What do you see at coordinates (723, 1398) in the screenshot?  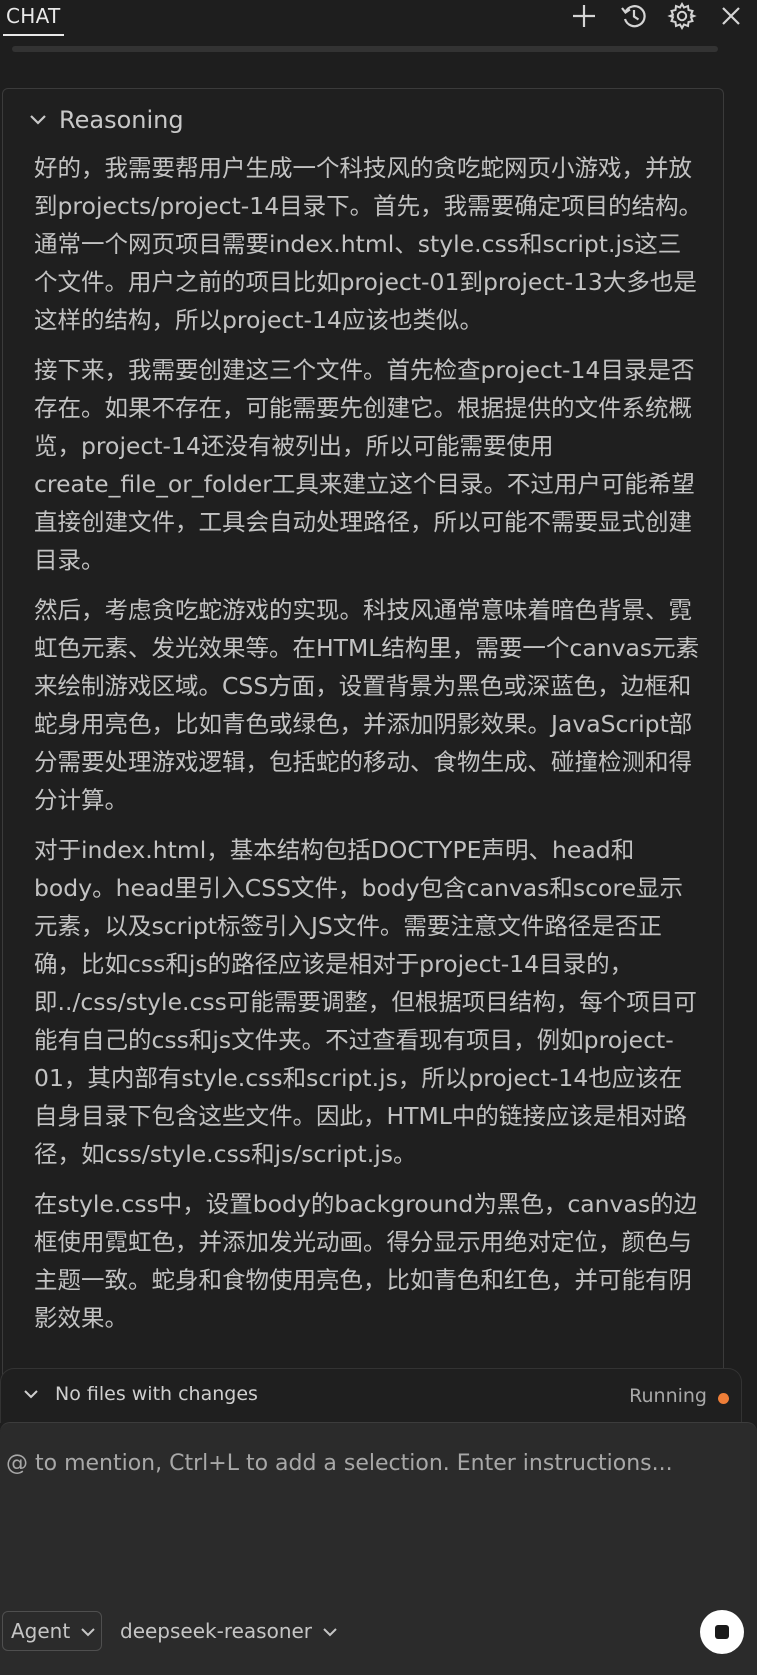 I see `running-indicator-dot` at bounding box center [723, 1398].